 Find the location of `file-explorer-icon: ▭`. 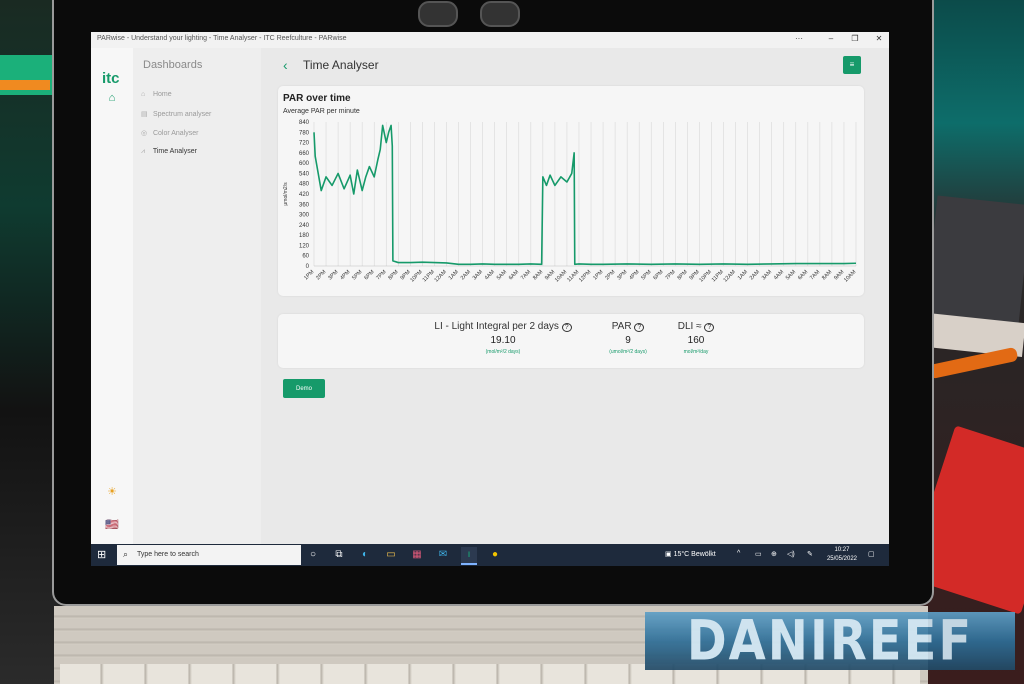

file-explorer-icon: ▭ is located at coordinates (391, 555).